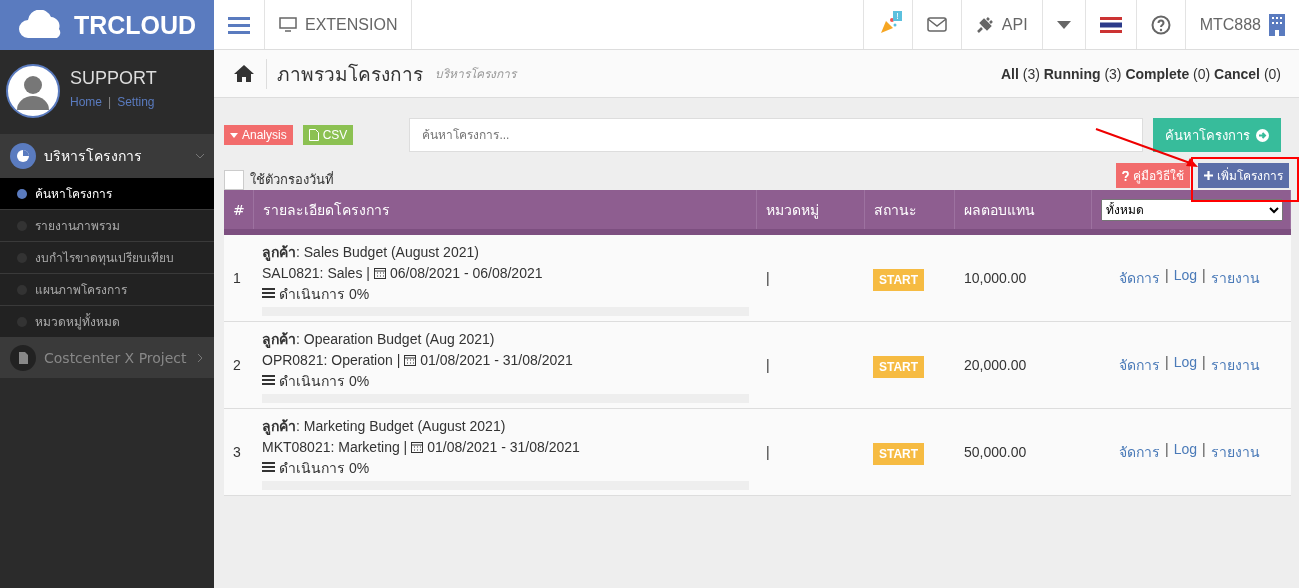 This screenshot has width=1299, height=588. I want to click on logo: TRCLOUD, so click(107, 25).